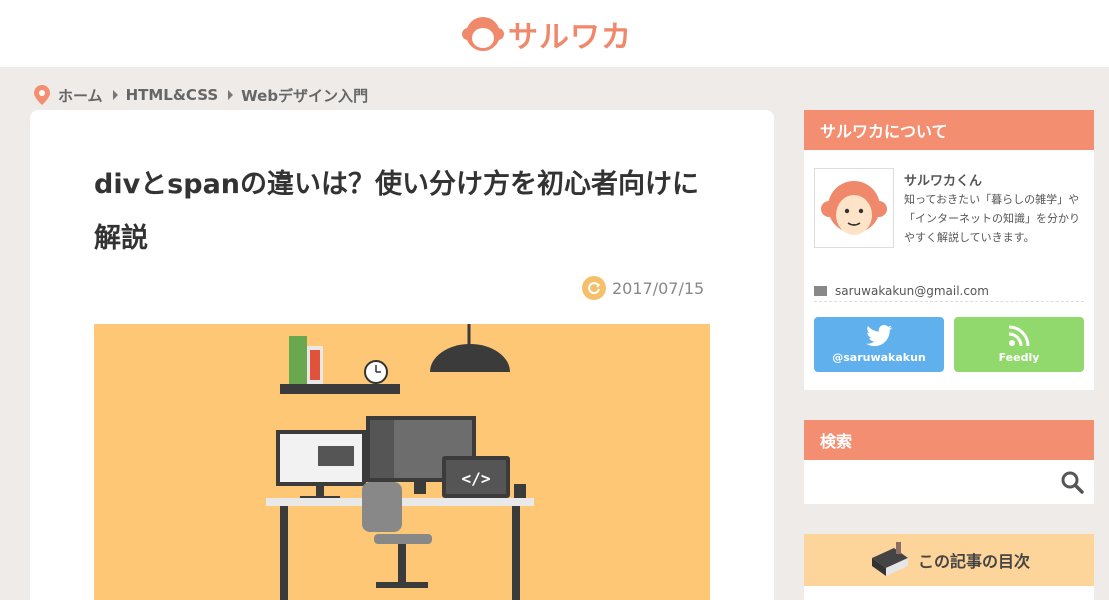 This screenshot has height=600, width=1109. Describe the element at coordinates (397, 211) in the screenshot. I see `article-title: divとspanの違いは？使い分け方を初心者向けに解説` at that location.